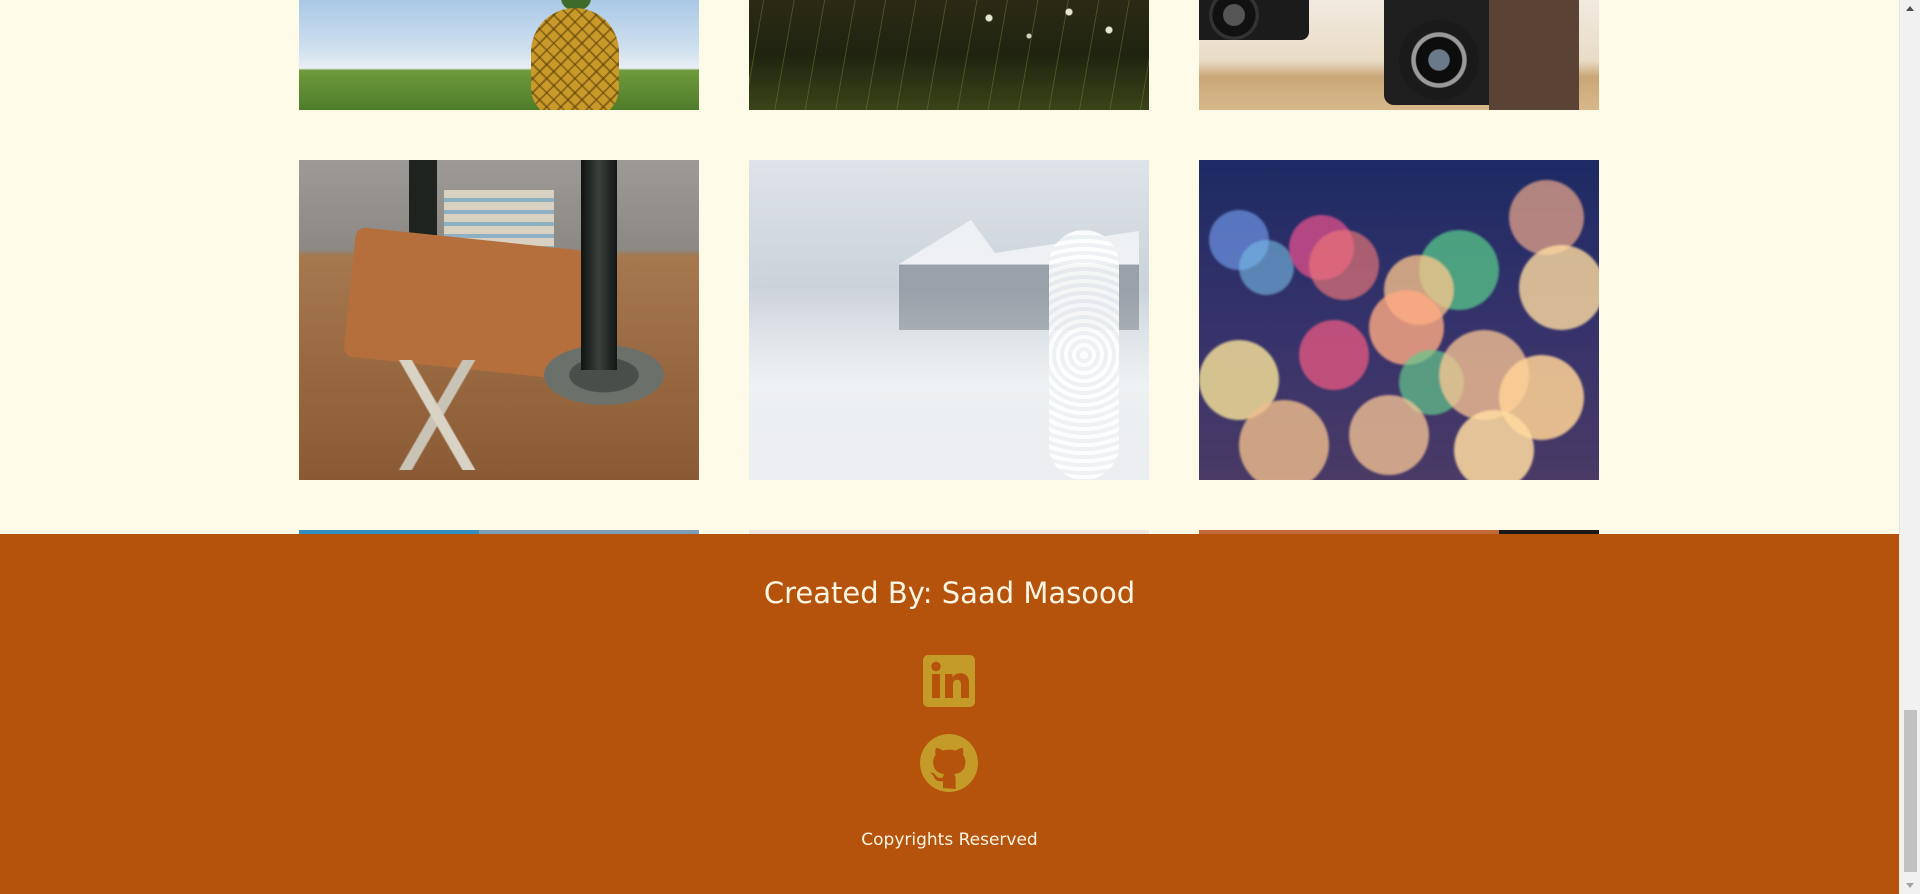  Describe the element at coordinates (949, 593) in the screenshot. I see `footer-title: Created By: Saad Masood` at that location.